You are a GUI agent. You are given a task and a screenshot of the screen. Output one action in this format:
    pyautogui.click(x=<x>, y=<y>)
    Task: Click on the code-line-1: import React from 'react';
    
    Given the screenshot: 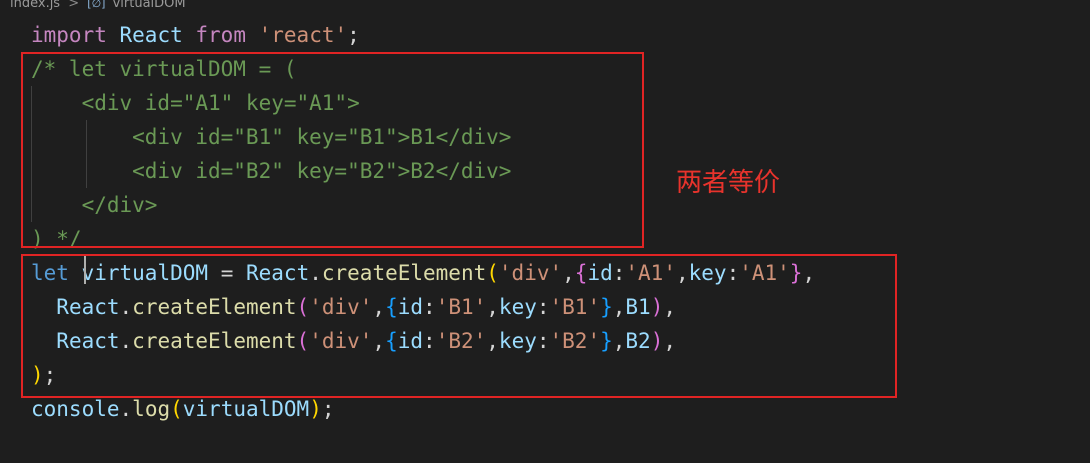 What is the action you would take?
    pyautogui.click(x=195, y=35)
    